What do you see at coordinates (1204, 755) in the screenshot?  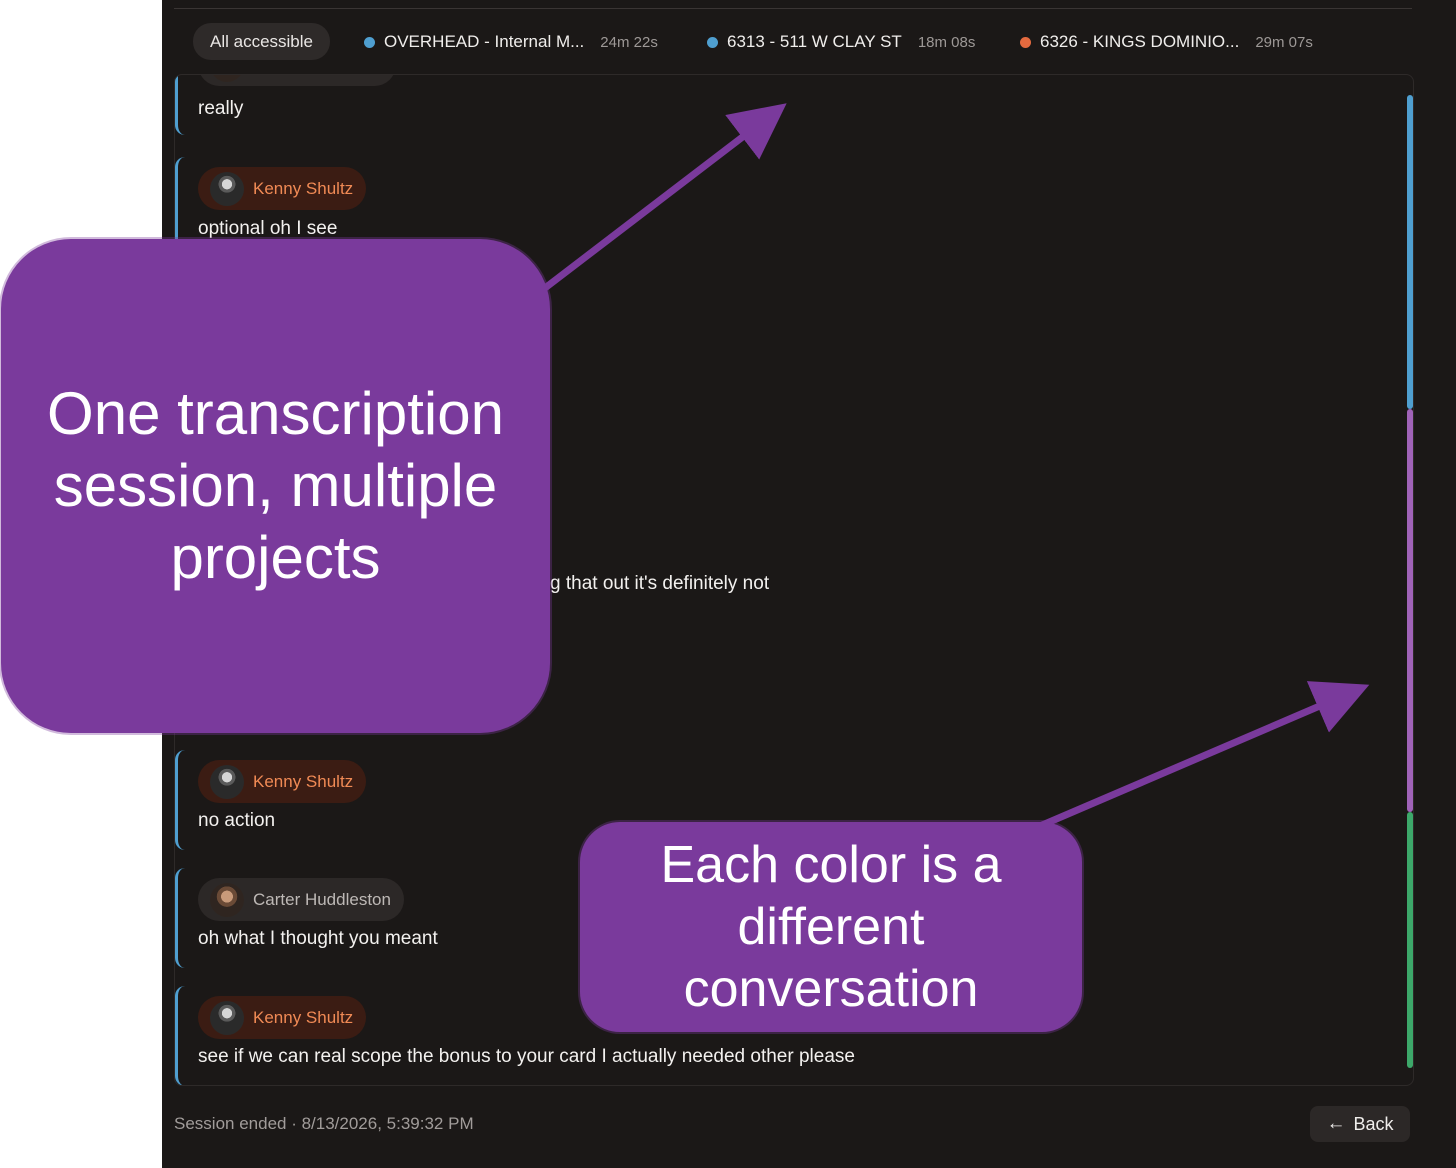 I see `annotation-arrow-rail` at bounding box center [1204, 755].